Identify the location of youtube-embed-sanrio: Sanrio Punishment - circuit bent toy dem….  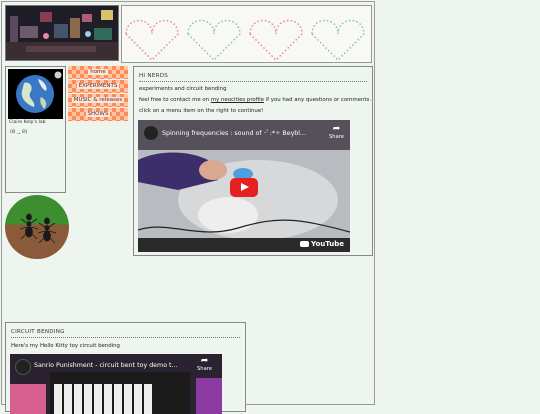
(116, 384).